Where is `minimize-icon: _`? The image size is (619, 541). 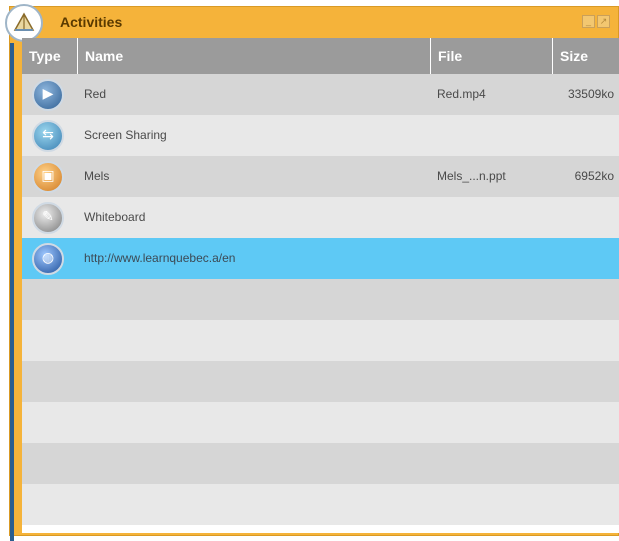 minimize-icon: _ is located at coordinates (588, 21).